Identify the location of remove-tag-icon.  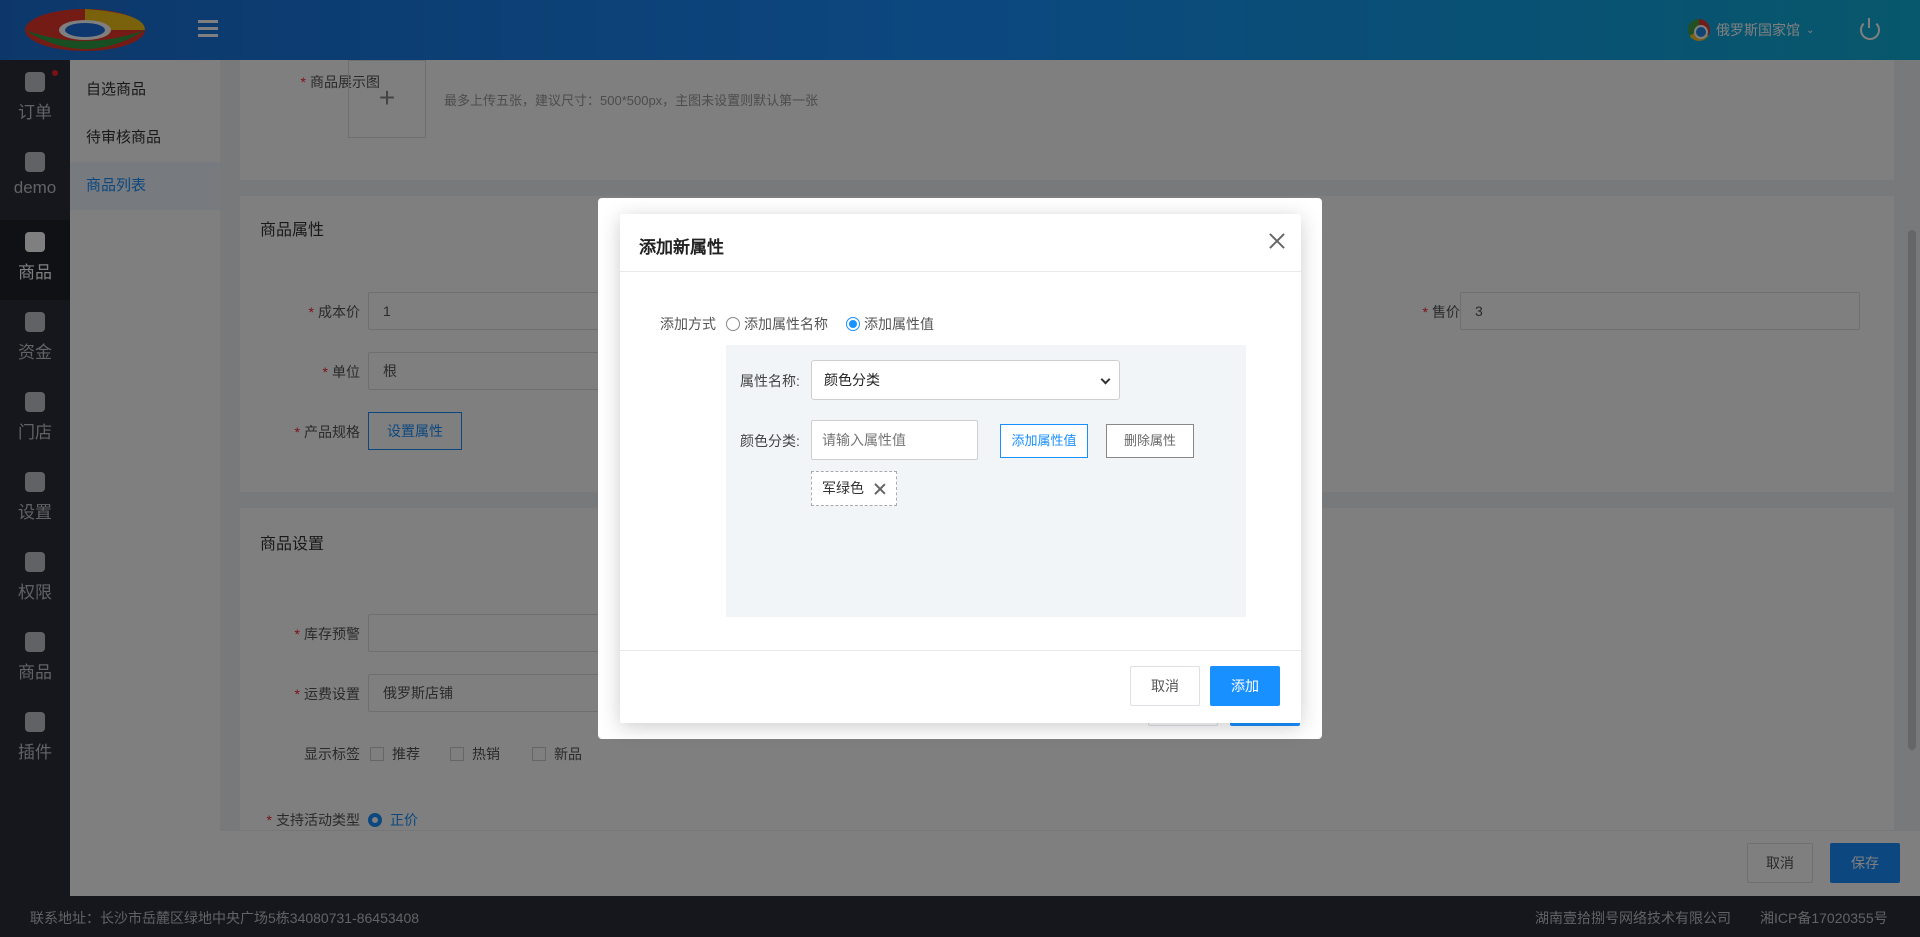
(880, 489).